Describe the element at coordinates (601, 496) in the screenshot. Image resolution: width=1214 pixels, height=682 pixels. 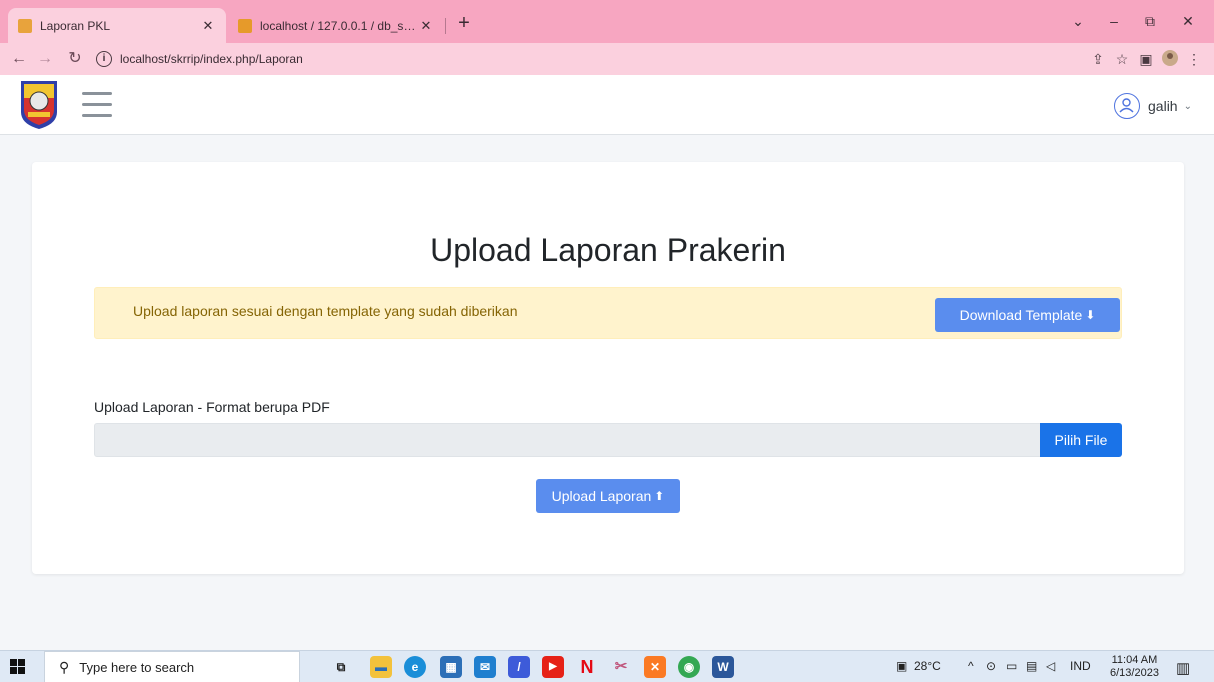
I see `upload-report-label: Upload Laporan` at that location.